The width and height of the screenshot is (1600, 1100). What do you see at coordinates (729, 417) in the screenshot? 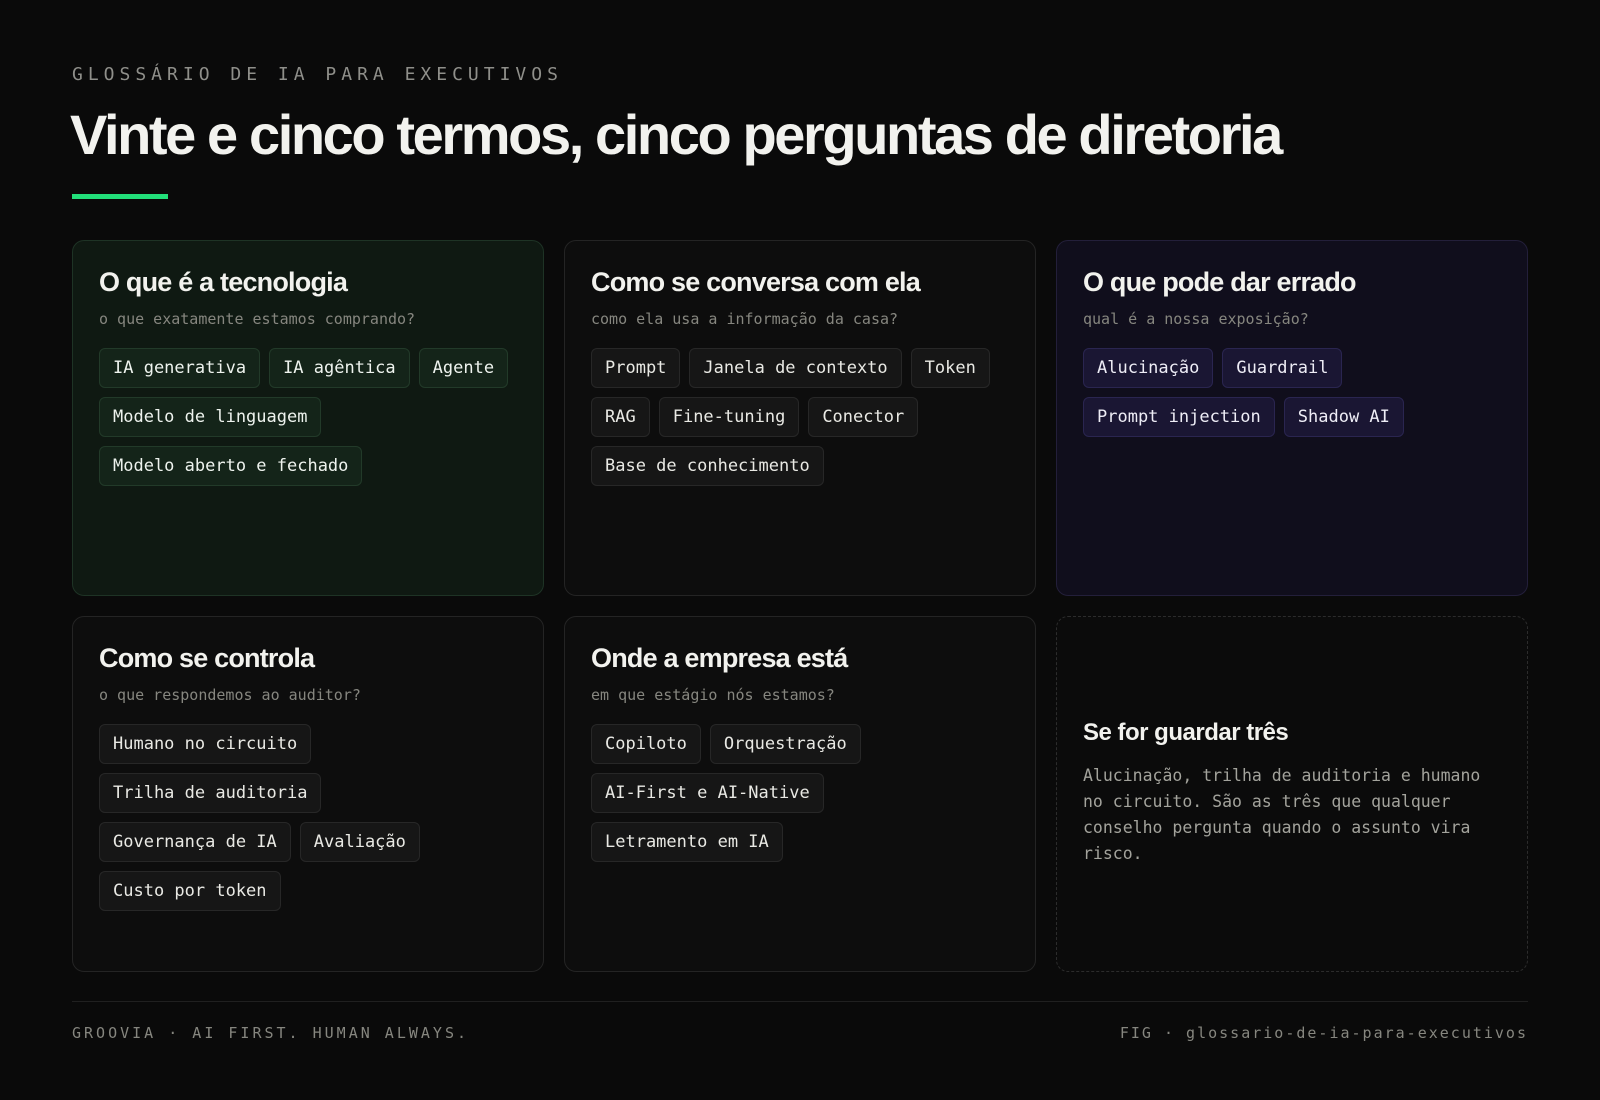
I see `term-chip: Fine-tuning` at bounding box center [729, 417].